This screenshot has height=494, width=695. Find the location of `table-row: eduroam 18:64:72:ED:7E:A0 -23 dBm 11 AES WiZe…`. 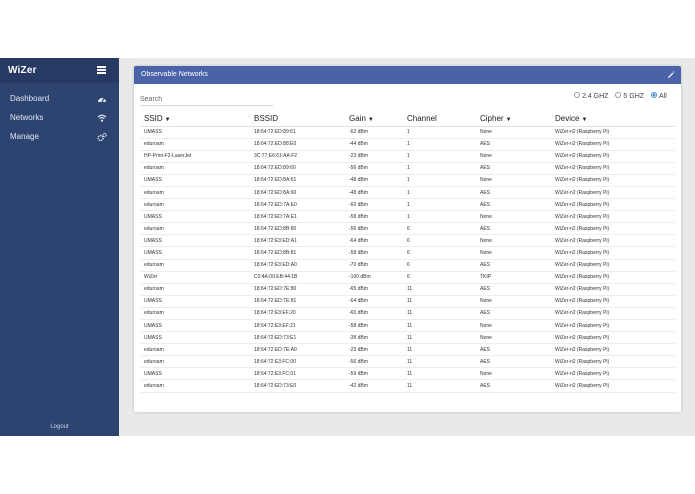

table-row: eduroam 18:64:72:ED:7E:A0 -23 dBm 11 AES WiZe… is located at coordinates (407, 350).